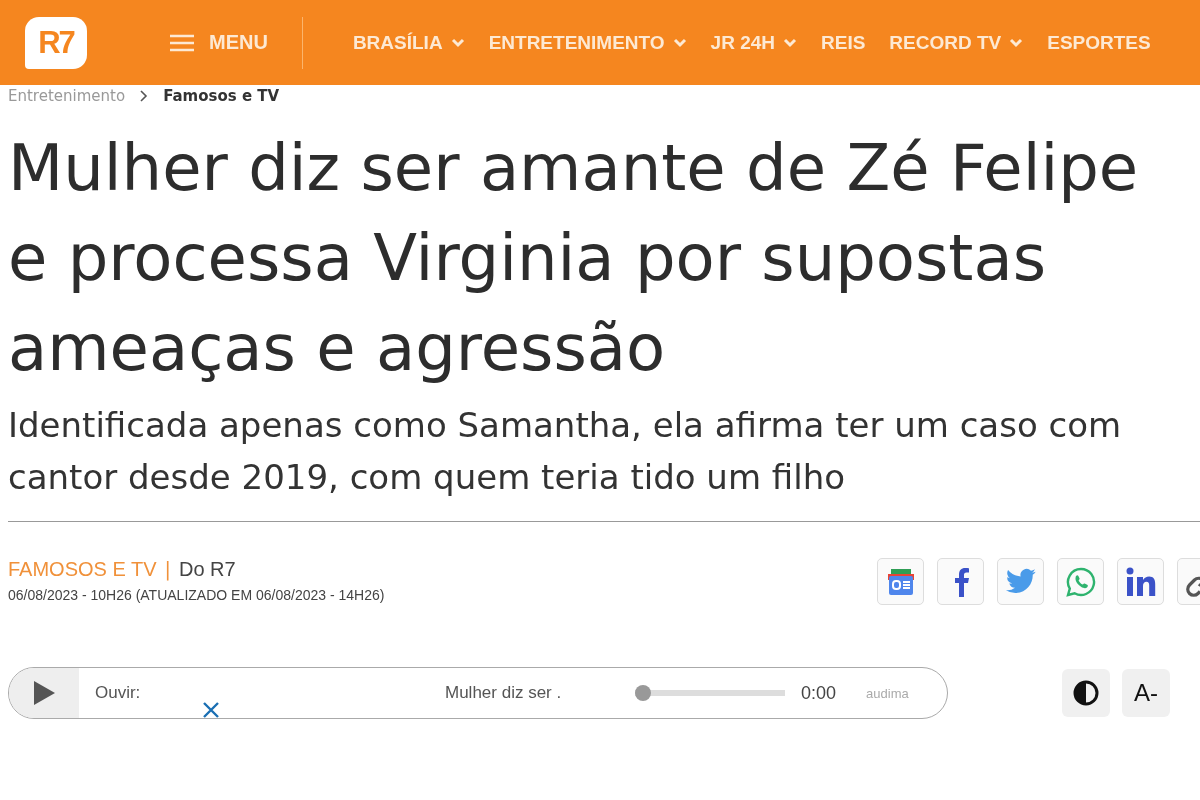 This screenshot has width=1200, height=800. What do you see at coordinates (427, 477) in the screenshot?
I see `subtitle: cantor desde 2019, com quem teria tido um filho` at bounding box center [427, 477].